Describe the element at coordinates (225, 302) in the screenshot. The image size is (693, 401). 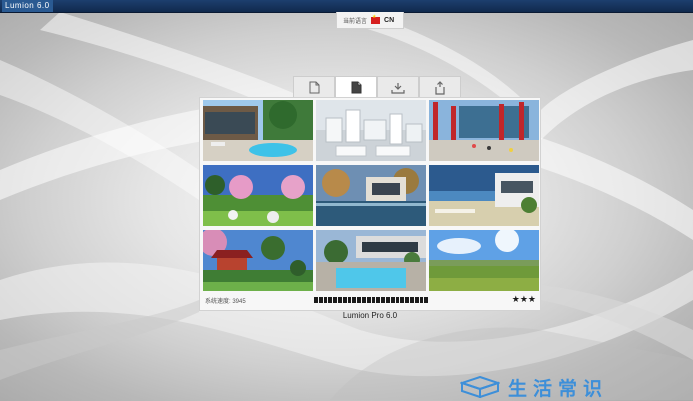
I see `system-speed-label: 系统速度: 3945` at that location.